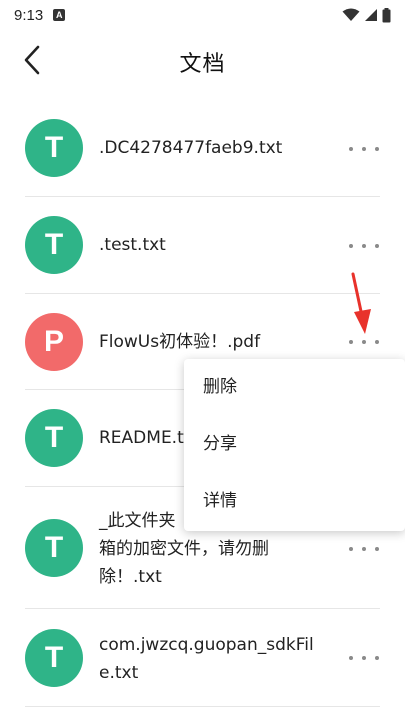  Describe the element at coordinates (202, 706) in the screenshot. I see `list-divider` at that location.